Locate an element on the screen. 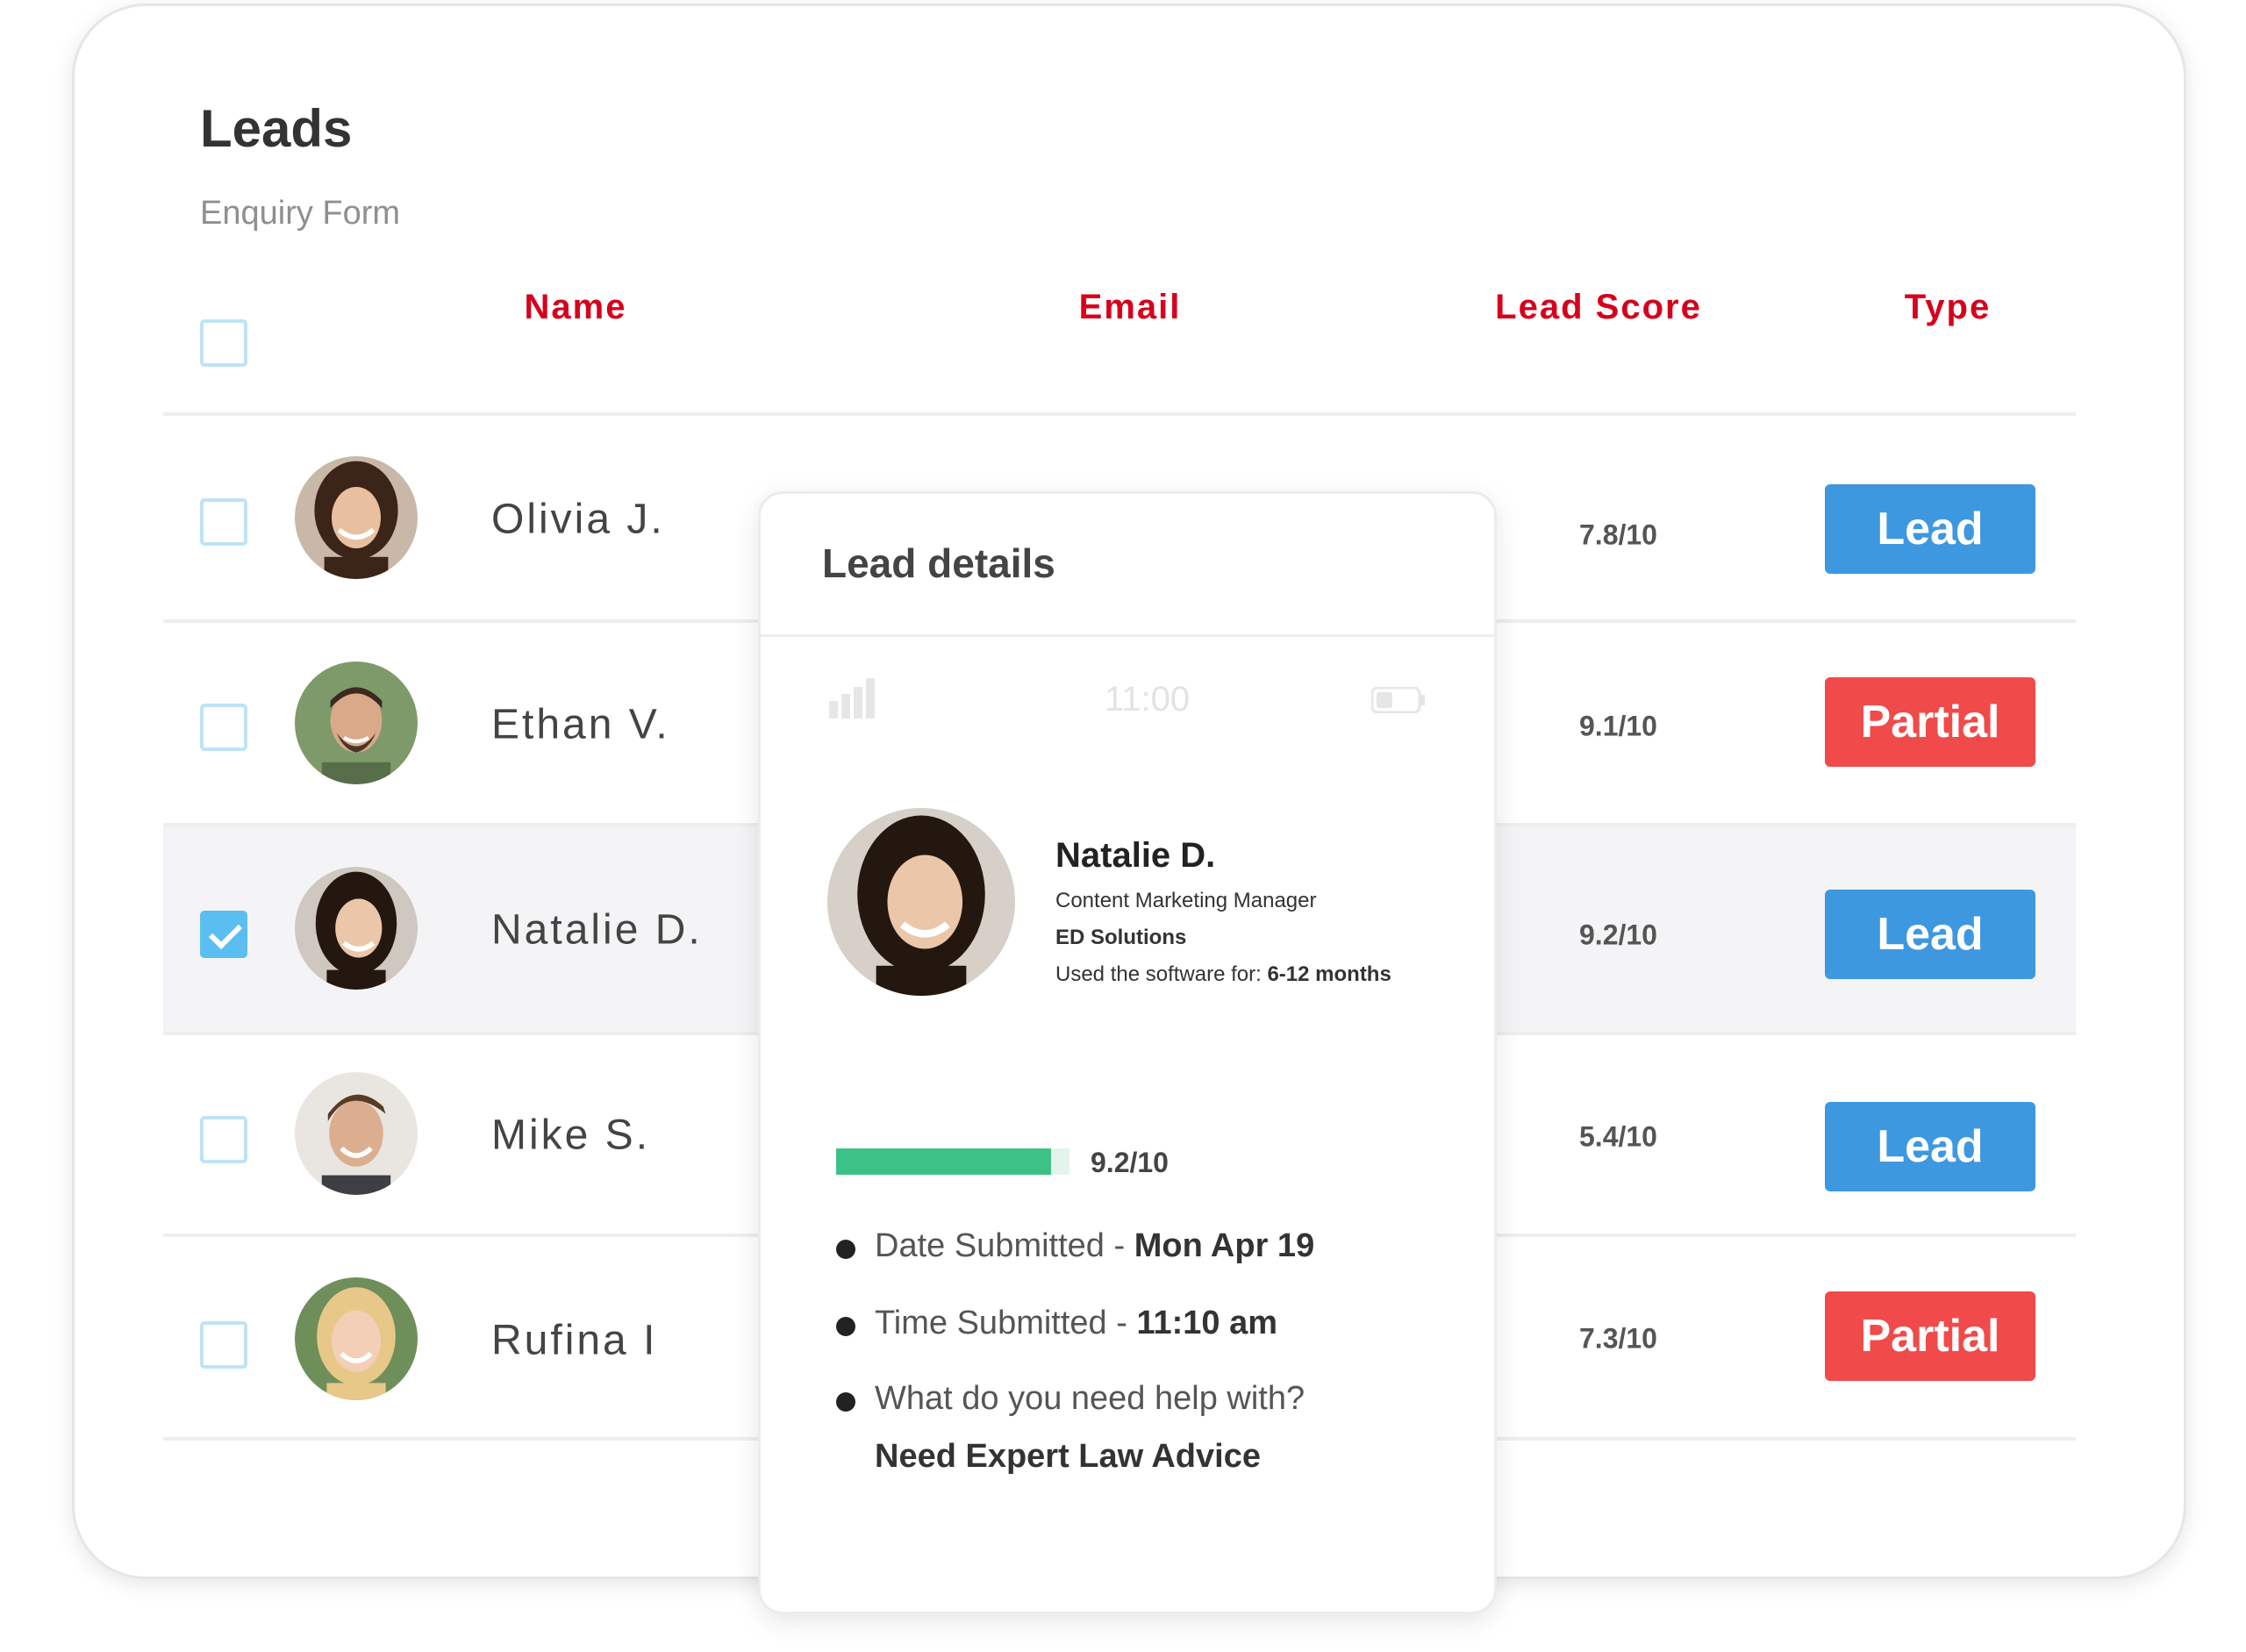 The width and height of the screenshot is (2246, 1652). column-header-email: Email is located at coordinates (1130, 308).